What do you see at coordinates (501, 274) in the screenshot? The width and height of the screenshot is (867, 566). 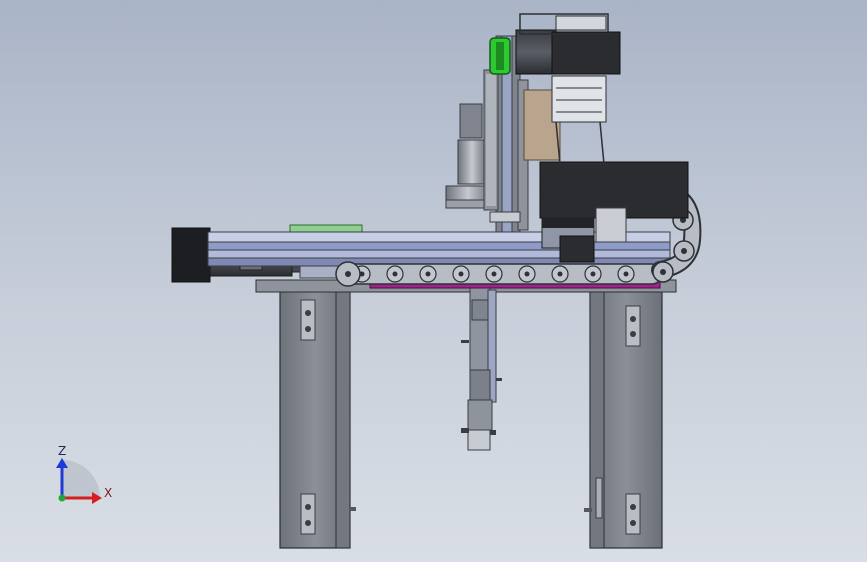 I see `chain-links` at bounding box center [501, 274].